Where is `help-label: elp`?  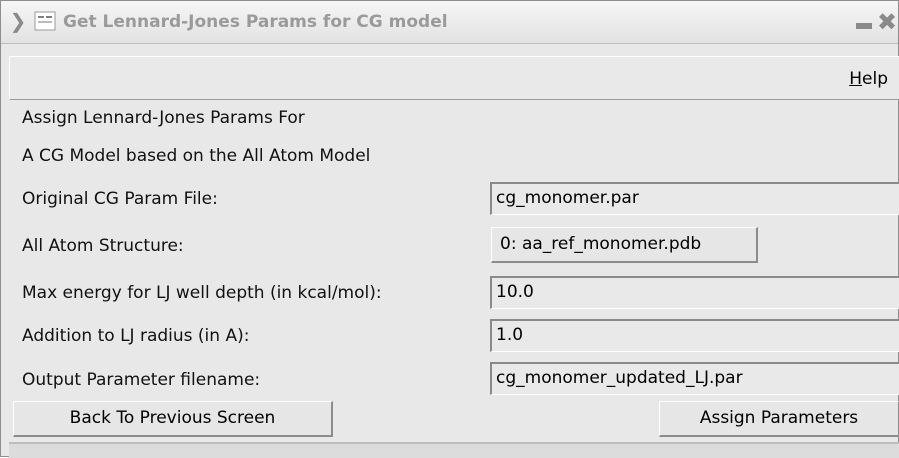
help-label: elp is located at coordinates (875, 79).